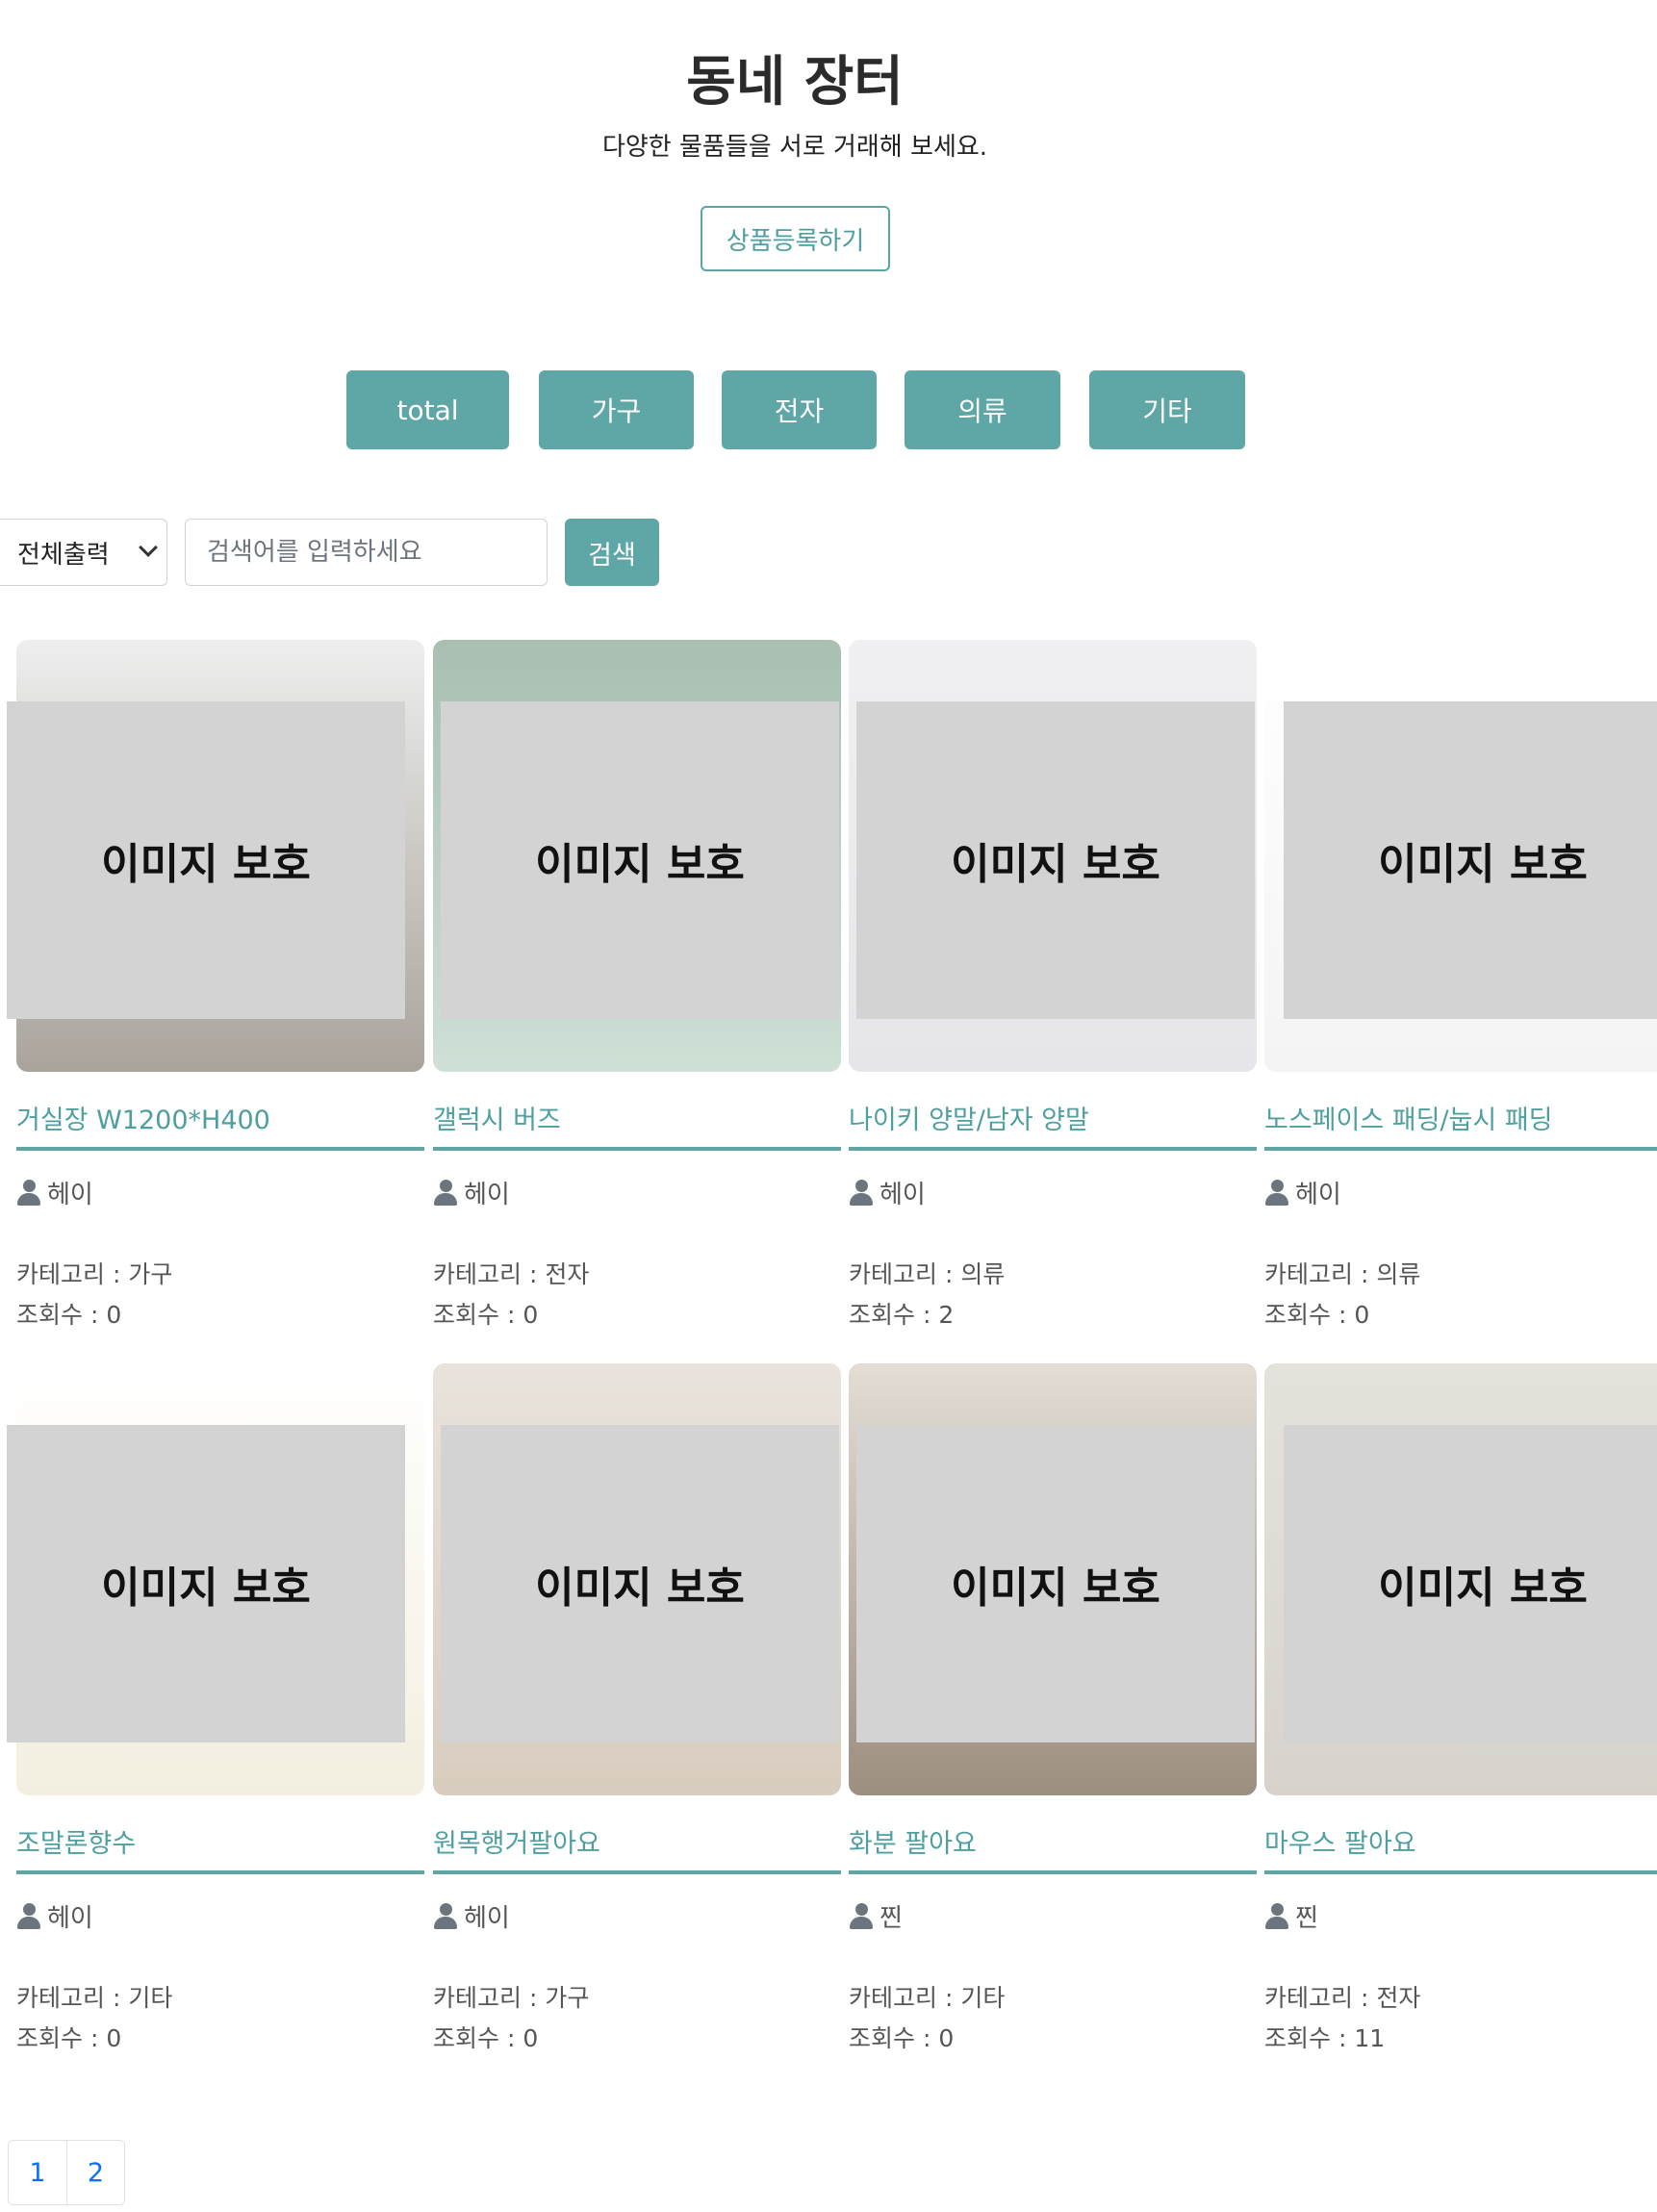 The width and height of the screenshot is (1657, 2212). Describe the element at coordinates (1340, 1841) in the screenshot. I see `product-title: 마우스 팔아요` at that location.